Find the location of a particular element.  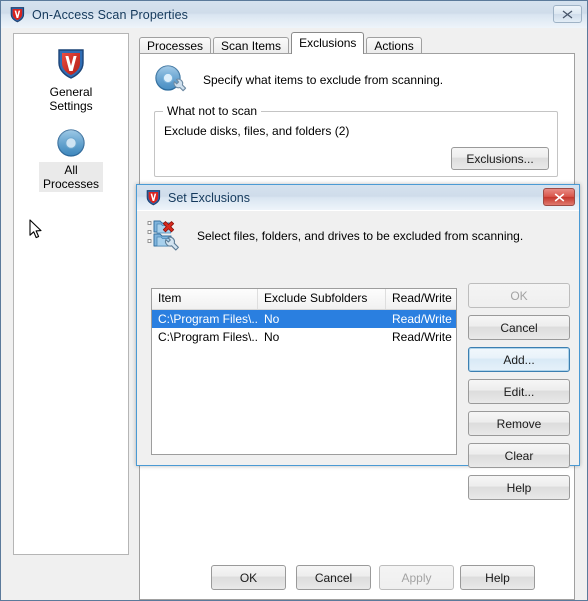

dialog-title: Set Exclusions is located at coordinates (209, 197).